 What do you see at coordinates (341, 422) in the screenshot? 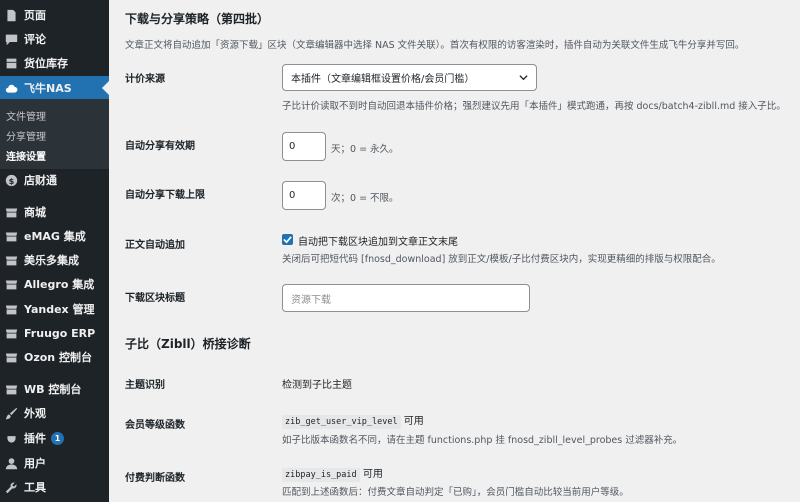
I see `vip-func-code: zib_get_user_vip_level` at bounding box center [341, 422].